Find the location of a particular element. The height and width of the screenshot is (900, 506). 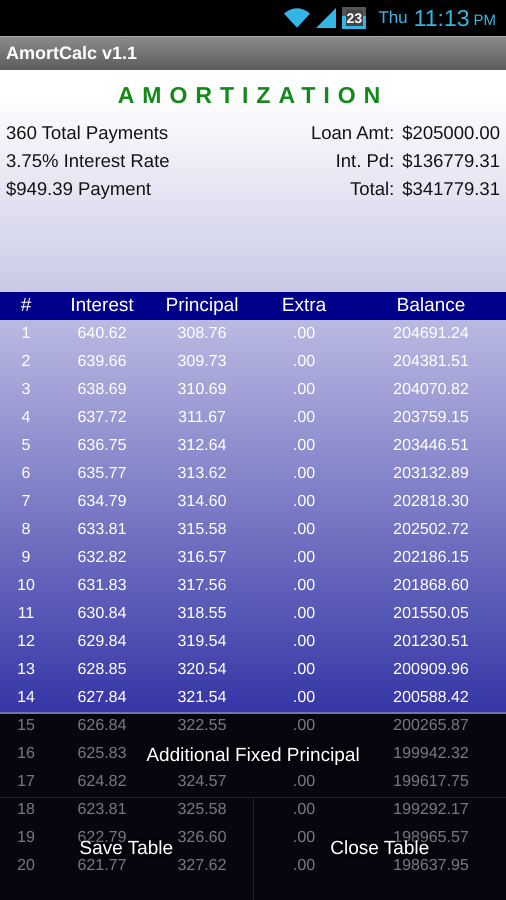

row-number: 8 is located at coordinates (26, 530).